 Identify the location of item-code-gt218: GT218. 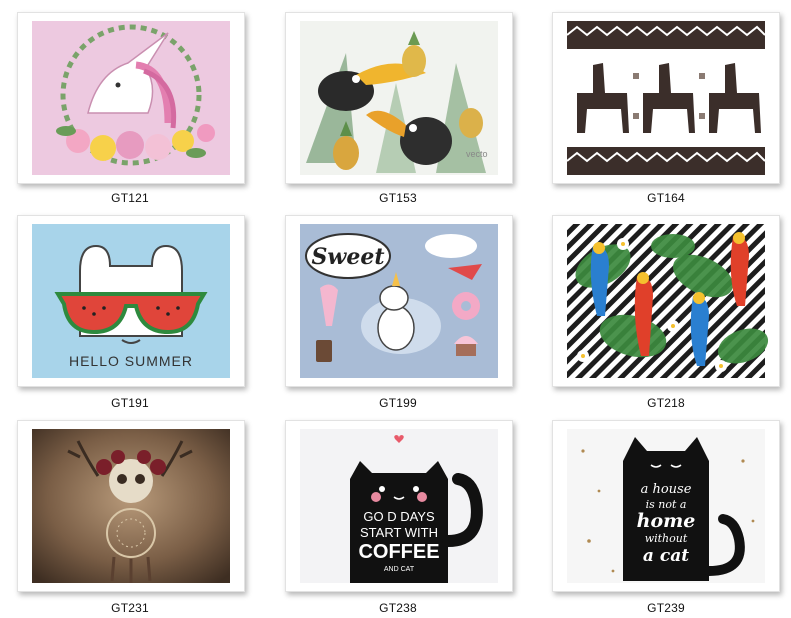
(666, 403).